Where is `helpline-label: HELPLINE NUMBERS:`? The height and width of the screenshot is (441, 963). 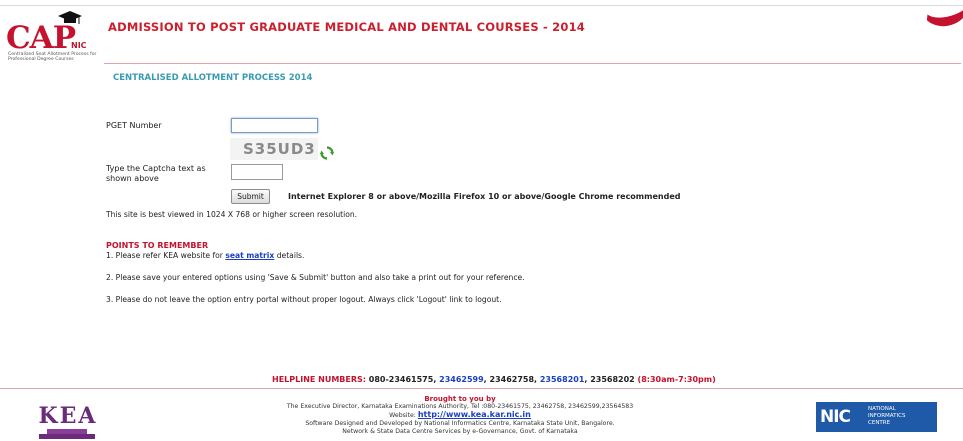
helpline-label: HELPLINE NUMBERS: is located at coordinates (320, 379).